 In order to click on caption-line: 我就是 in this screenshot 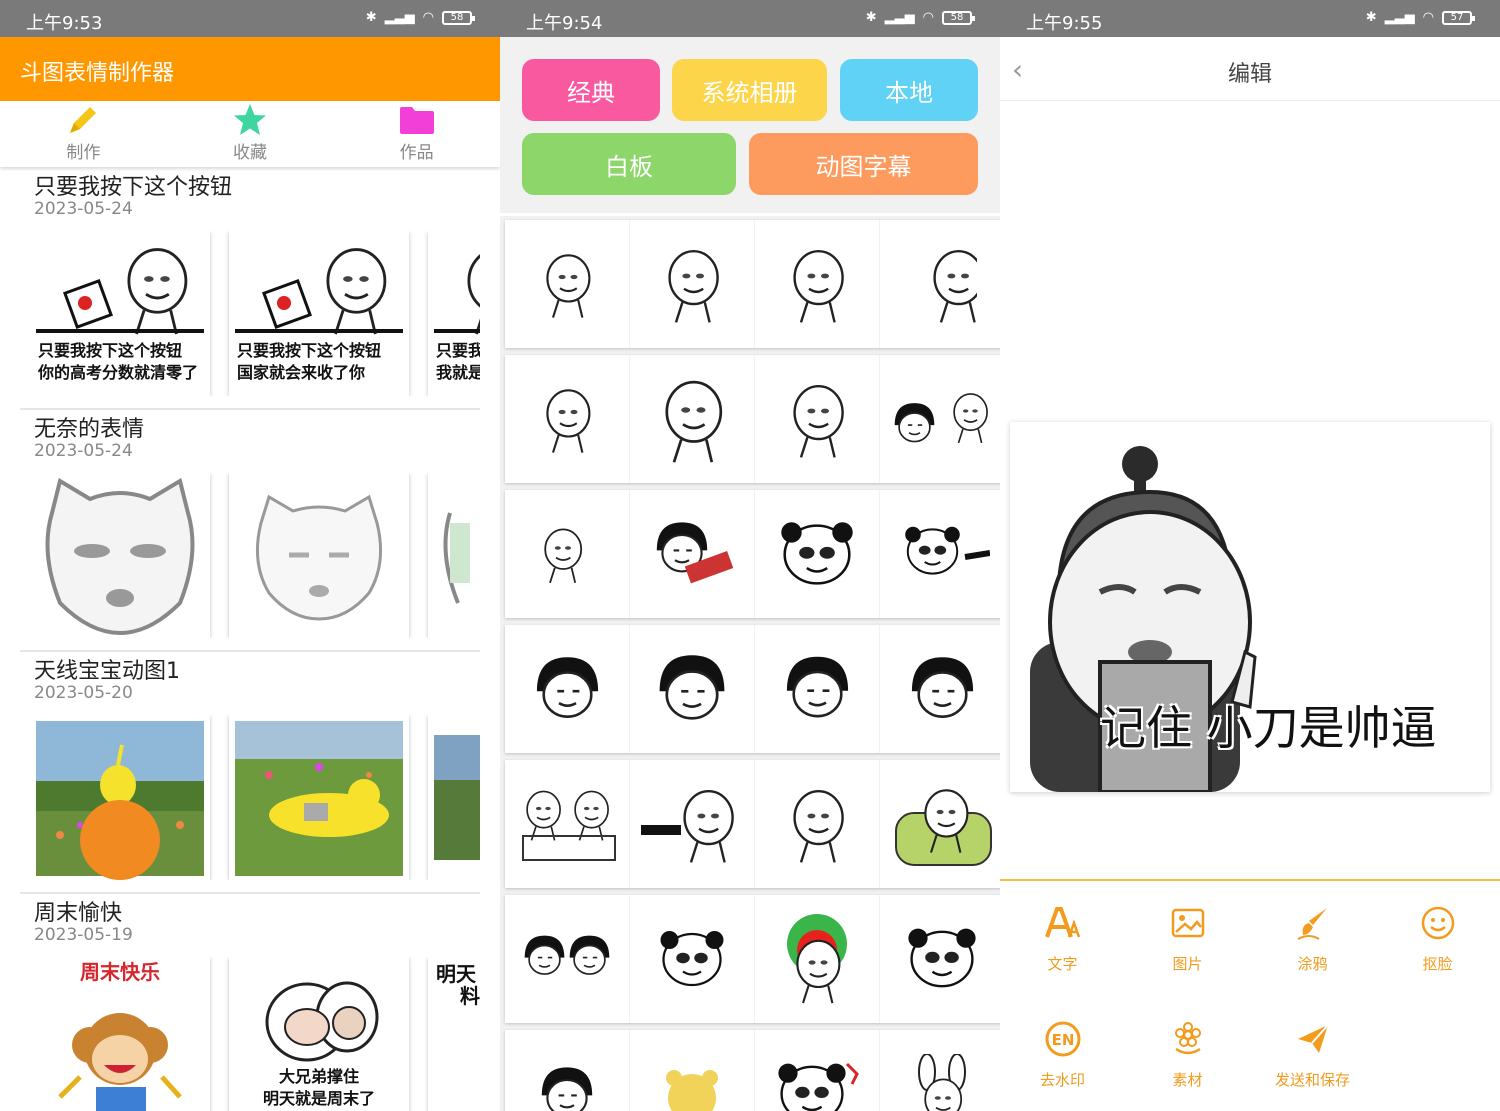, I will do `click(458, 372)`.